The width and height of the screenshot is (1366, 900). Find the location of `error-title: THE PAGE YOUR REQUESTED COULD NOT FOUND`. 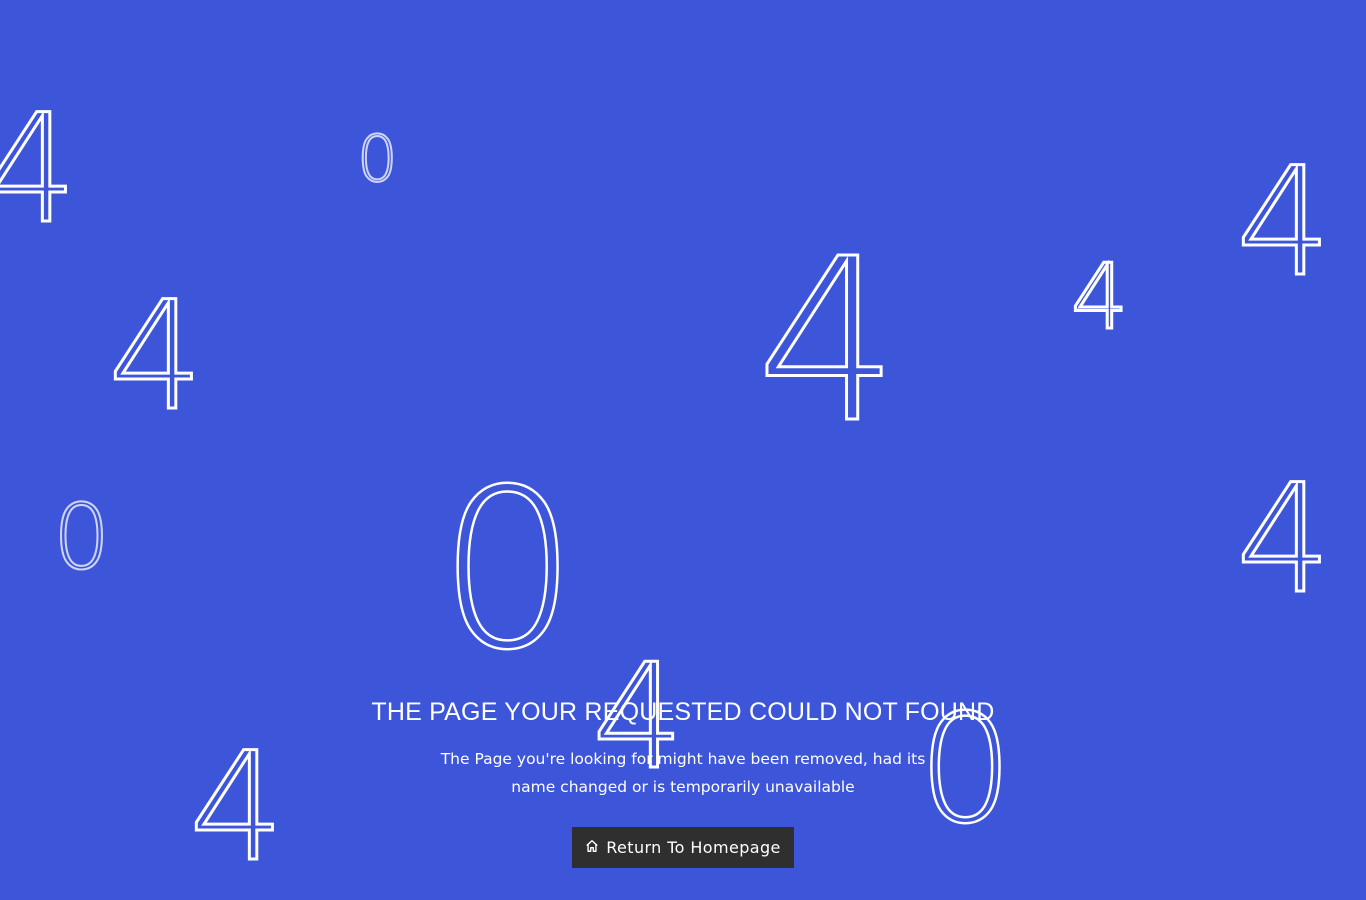

error-title: THE PAGE YOUR REQUESTED COULD NOT FOUND is located at coordinates (683, 712).